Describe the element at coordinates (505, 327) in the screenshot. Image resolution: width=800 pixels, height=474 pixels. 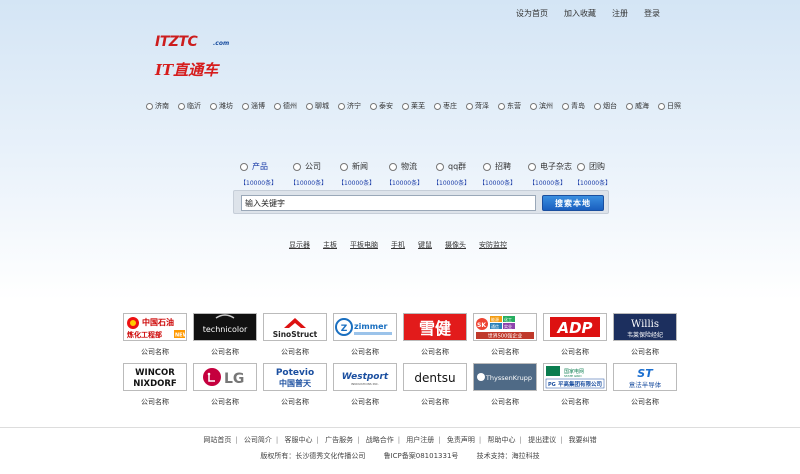
I see `company-logo: SK 能源 化工 通信 实业 世界500强企业` at that location.